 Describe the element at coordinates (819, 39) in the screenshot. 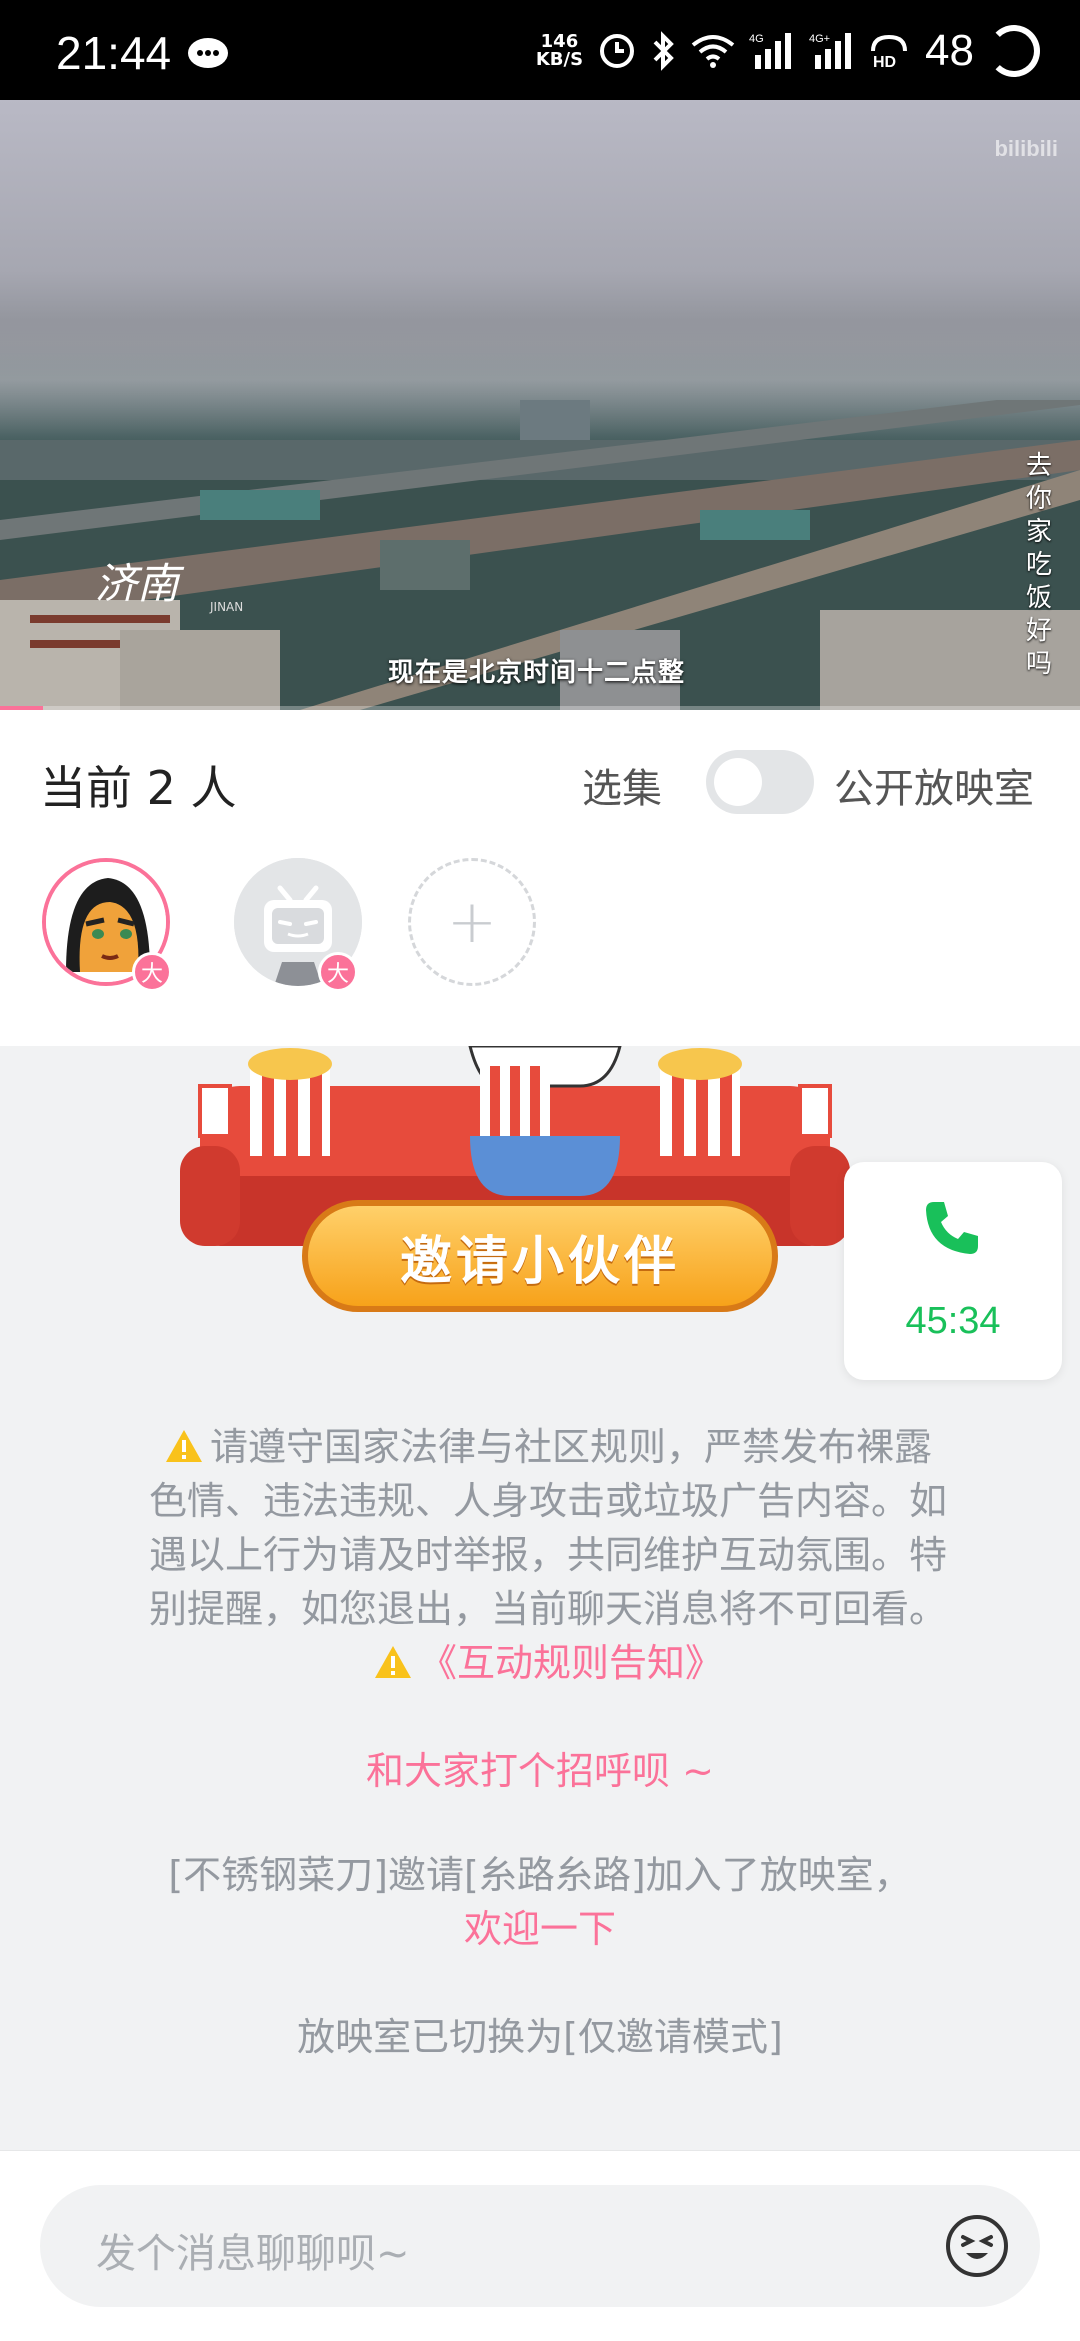

I see `svg-text: 4G+` at that location.